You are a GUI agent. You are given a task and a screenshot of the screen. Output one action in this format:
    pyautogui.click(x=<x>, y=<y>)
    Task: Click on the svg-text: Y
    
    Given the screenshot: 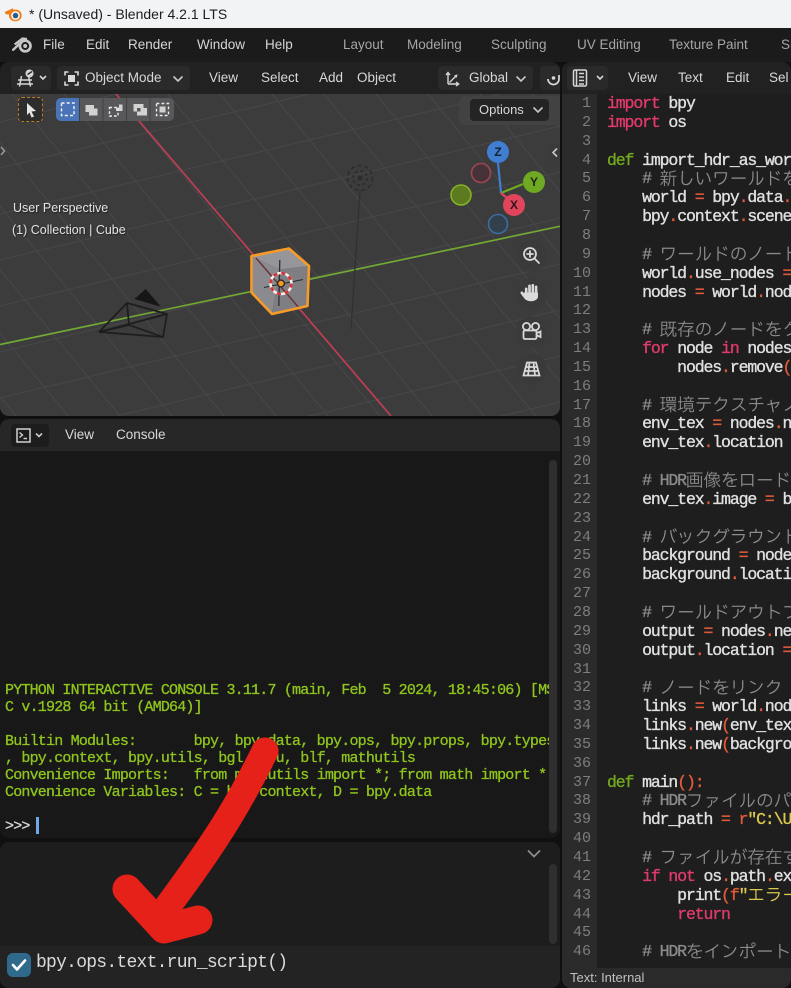 What is the action you would take?
    pyautogui.click(x=534, y=182)
    